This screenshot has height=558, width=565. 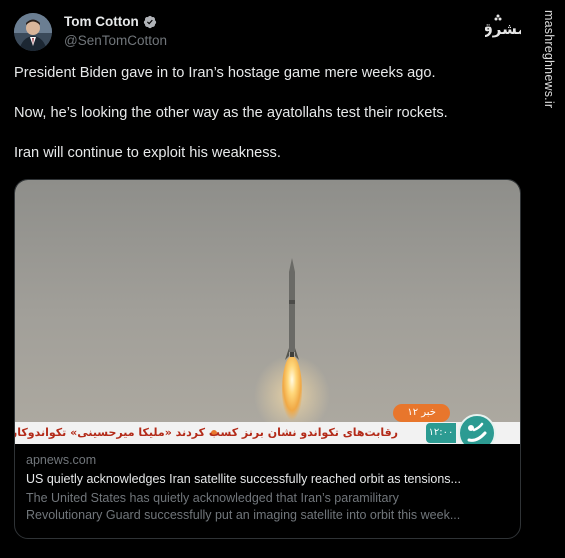 What do you see at coordinates (115, 31) in the screenshot?
I see `author-info: Tom Cotton @SenTomCotton` at bounding box center [115, 31].